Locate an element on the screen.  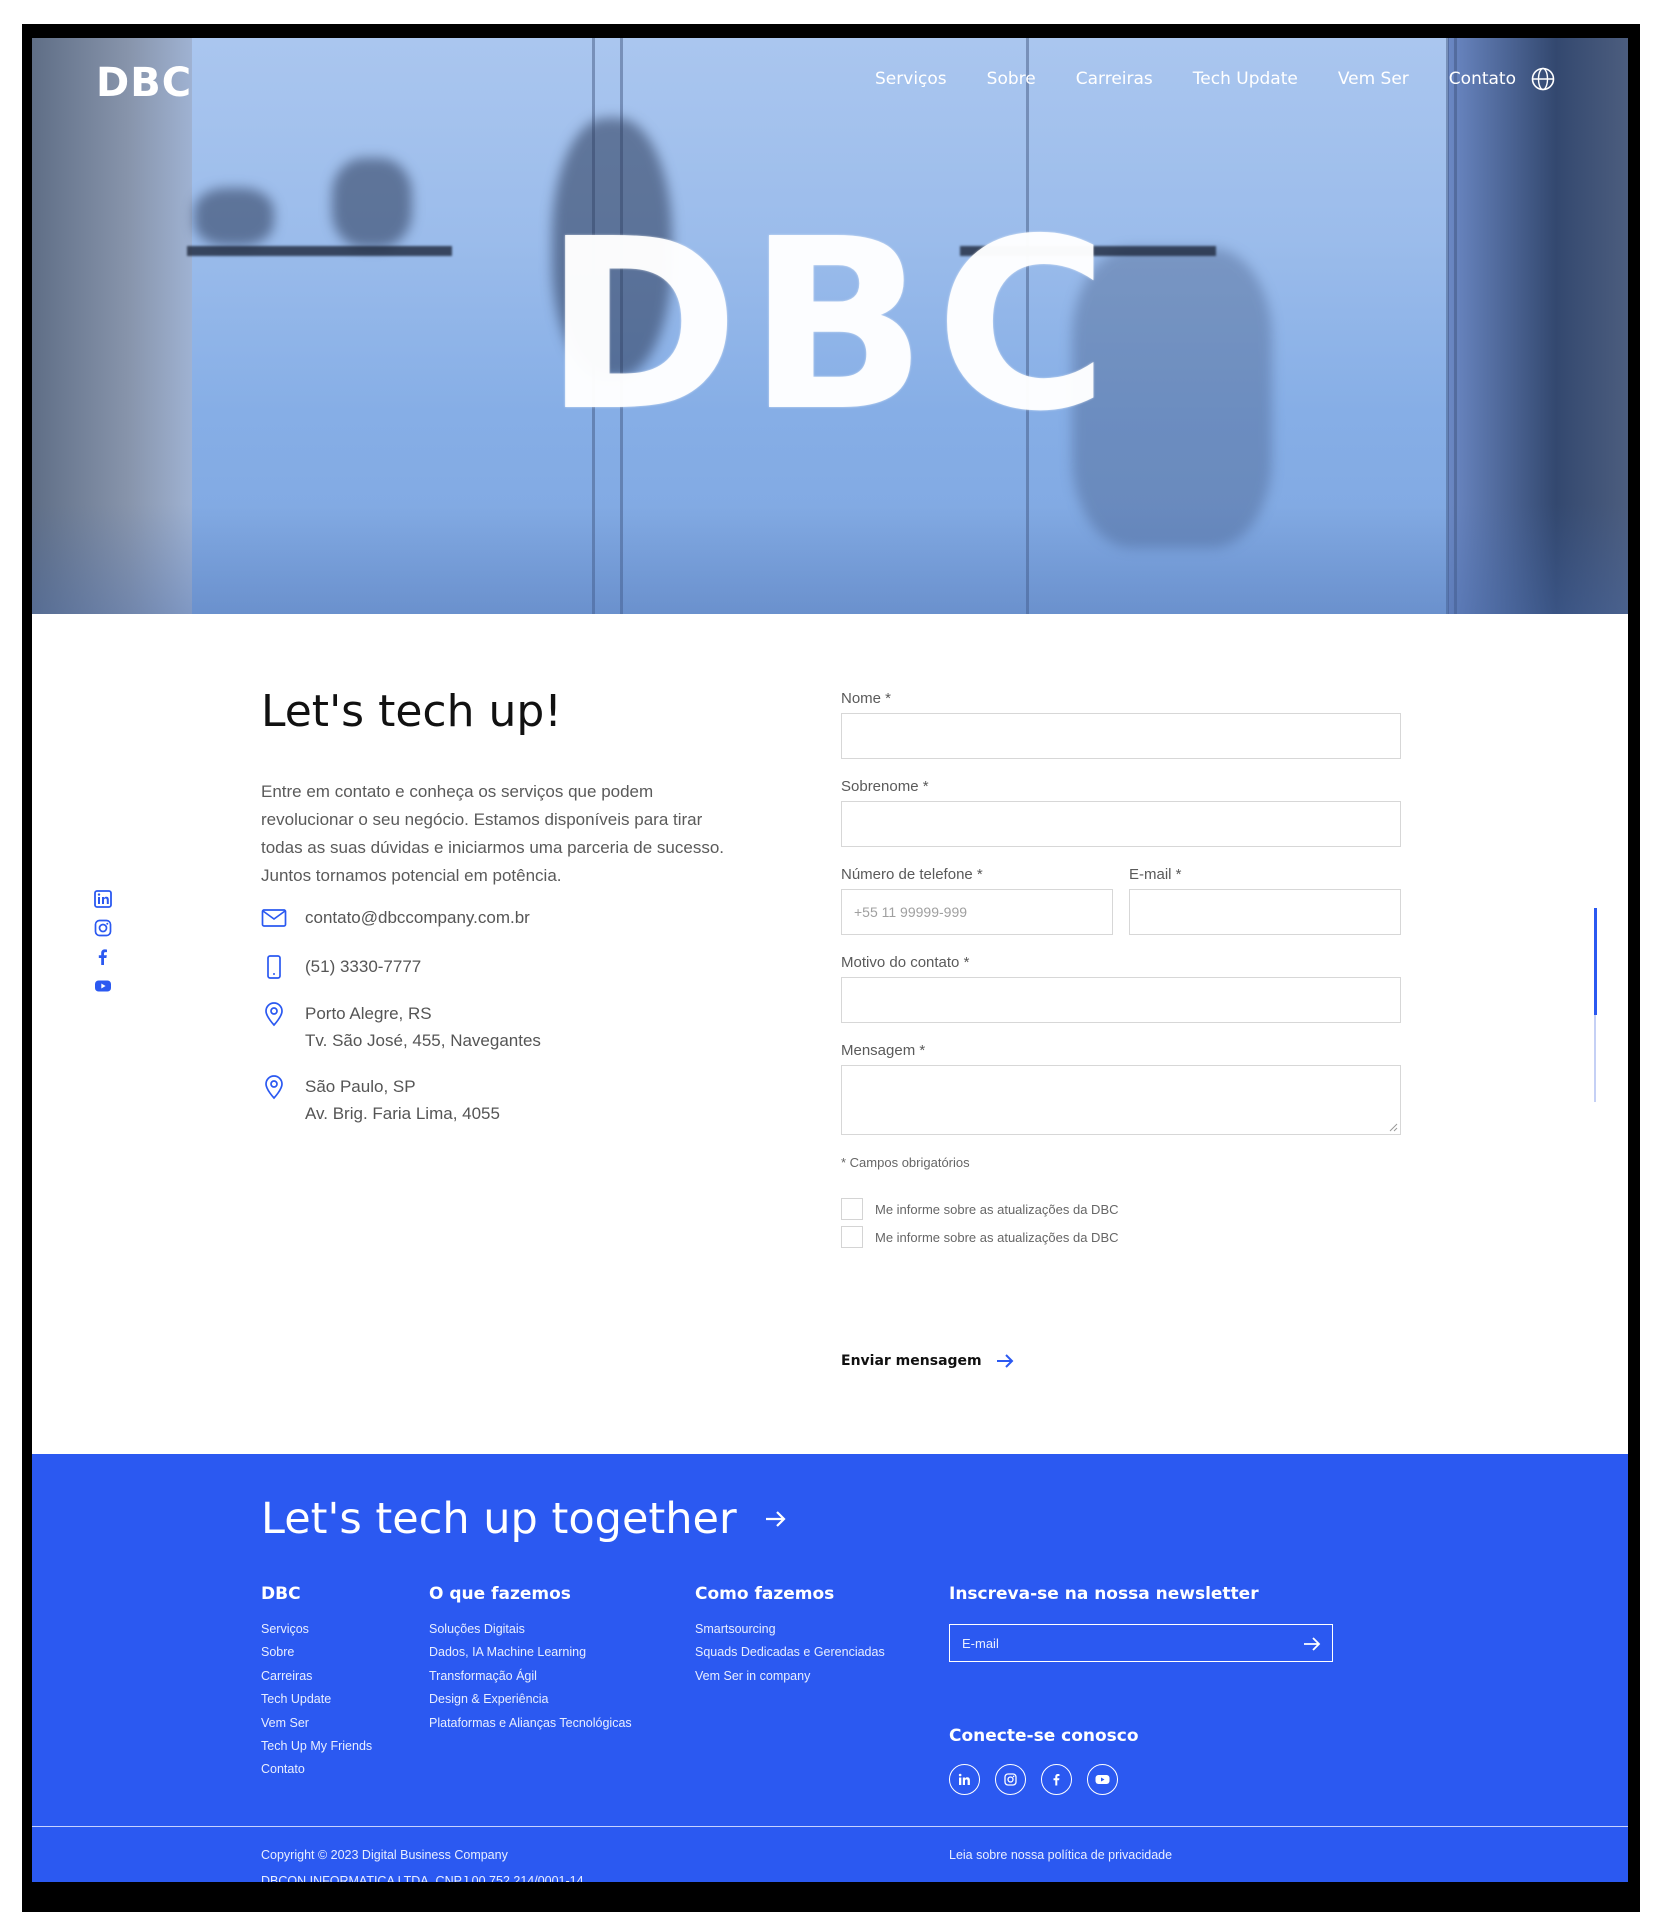
nav-link-vem-ser: Vem Ser is located at coordinates (1373, 79).